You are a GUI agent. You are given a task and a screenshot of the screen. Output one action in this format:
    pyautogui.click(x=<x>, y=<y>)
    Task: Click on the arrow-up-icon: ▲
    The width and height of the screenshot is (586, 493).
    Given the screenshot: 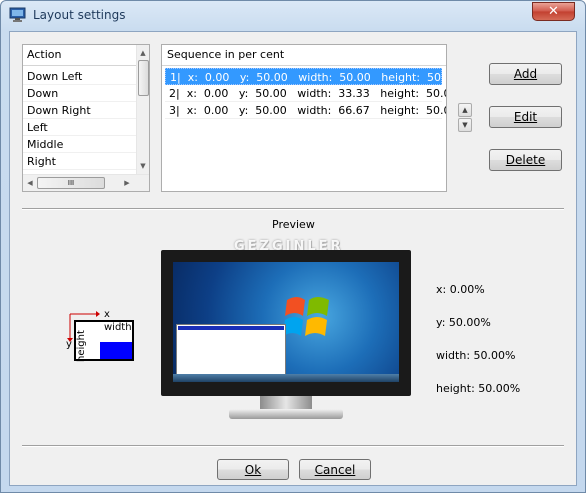 What is the action you would take?
    pyautogui.click(x=465, y=110)
    